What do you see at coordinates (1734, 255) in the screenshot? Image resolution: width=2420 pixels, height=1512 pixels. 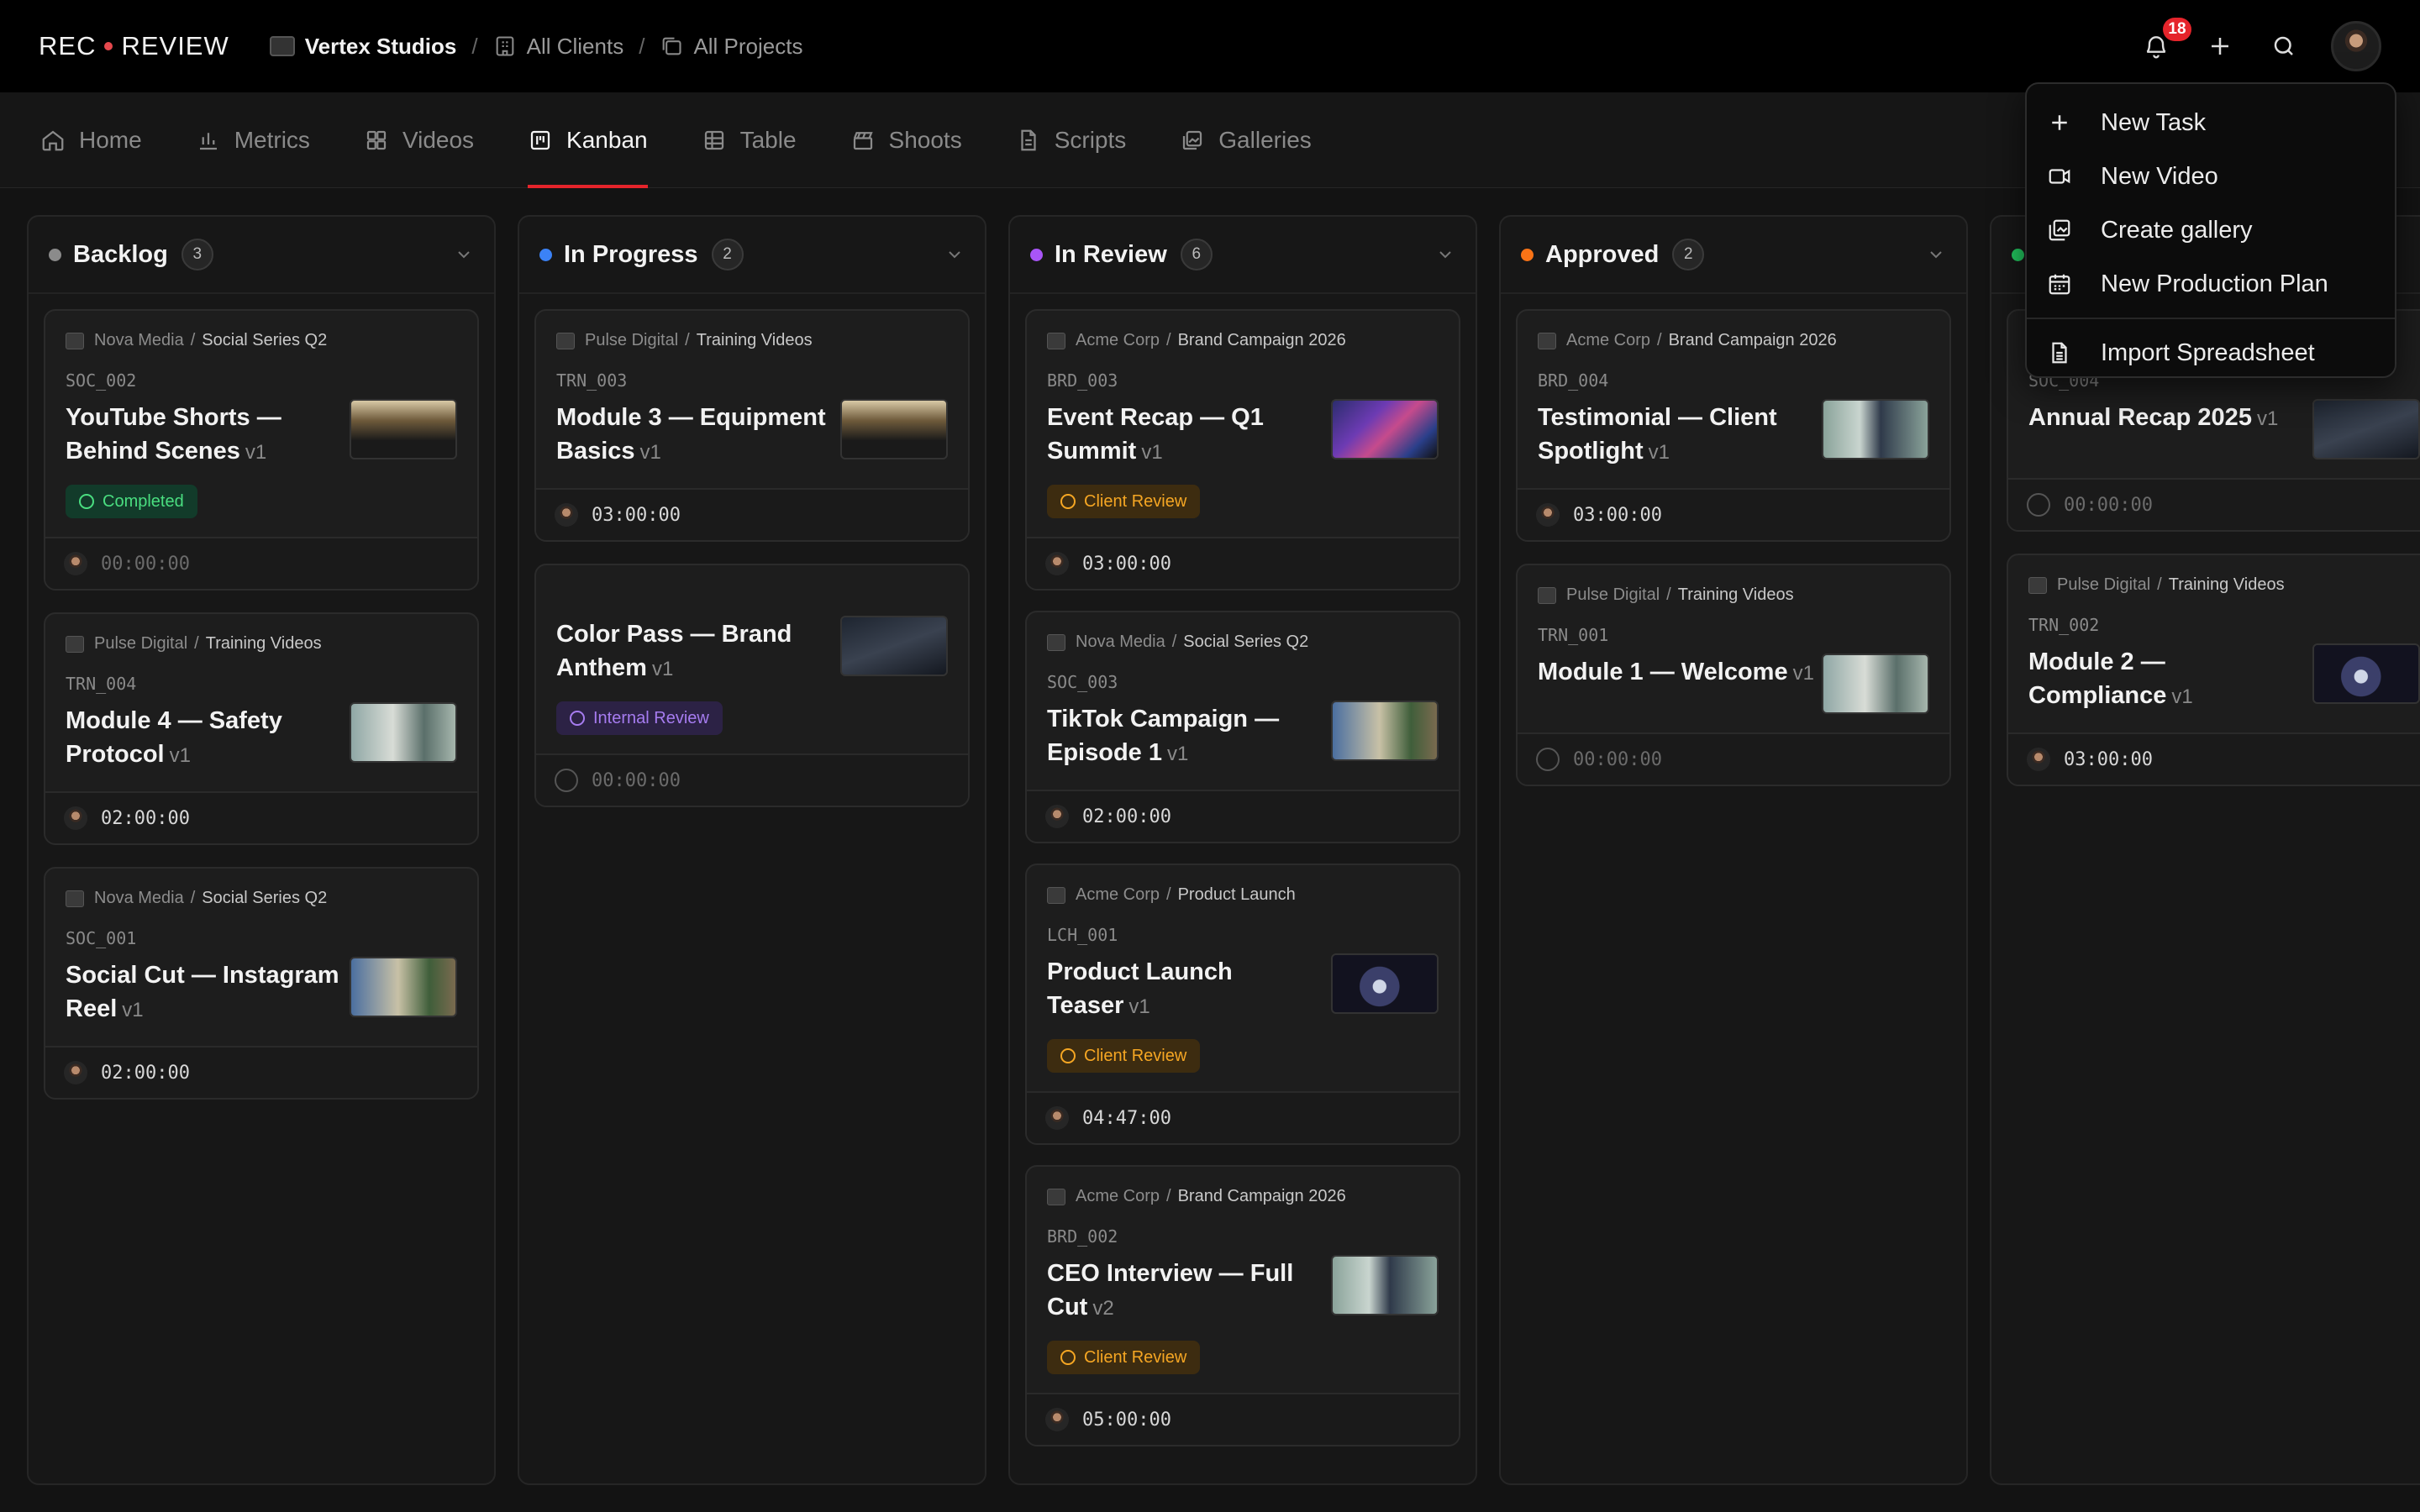 I see `column-header: Approved 2` at bounding box center [1734, 255].